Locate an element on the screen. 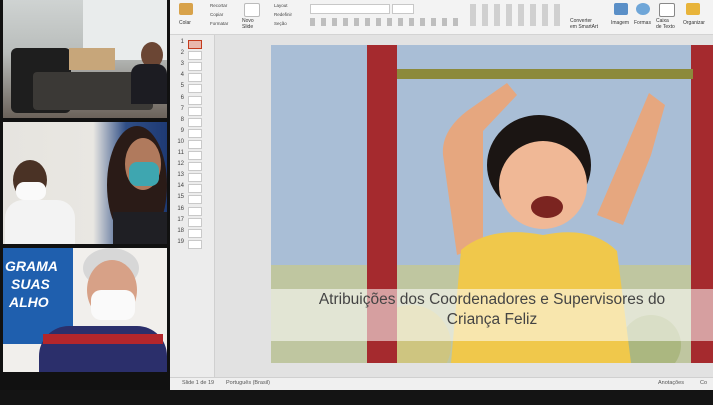 The image size is (713, 405). slide-thumbnail: 6 is located at coordinates (192, 99).